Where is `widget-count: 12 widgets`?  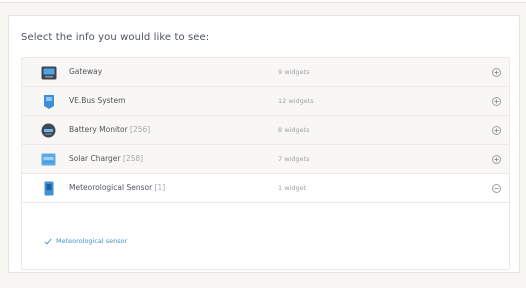 widget-count: 12 widgets is located at coordinates (296, 101).